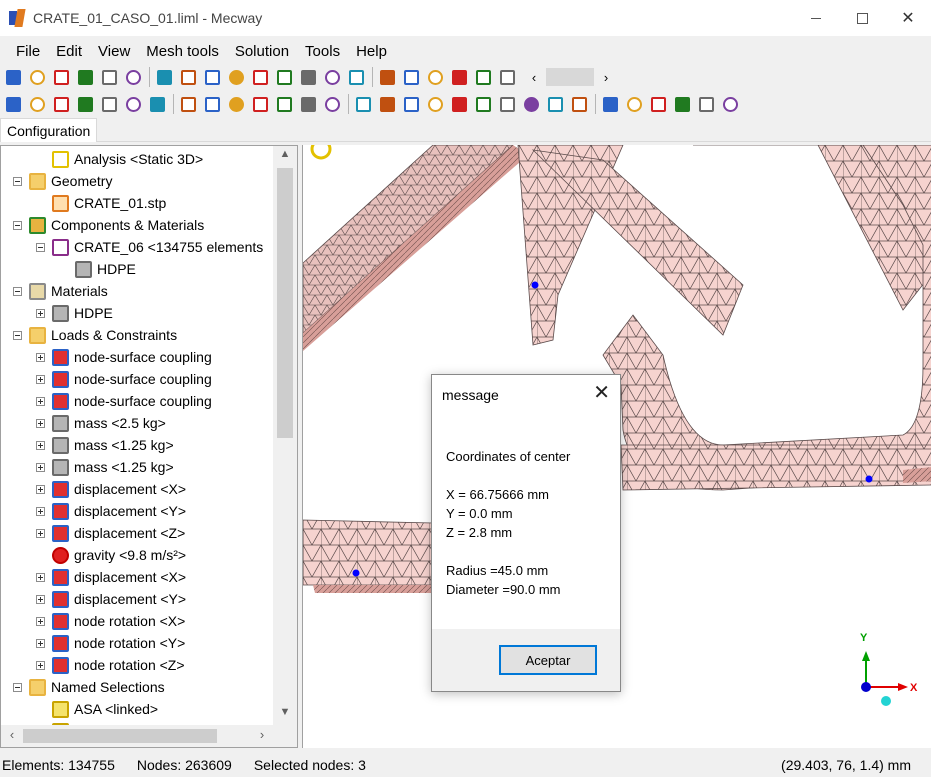 This screenshot has width=931, height=777. Describe the element at coordinates (284, 77) in the screenshot. I see `view-top-icon` at that location.